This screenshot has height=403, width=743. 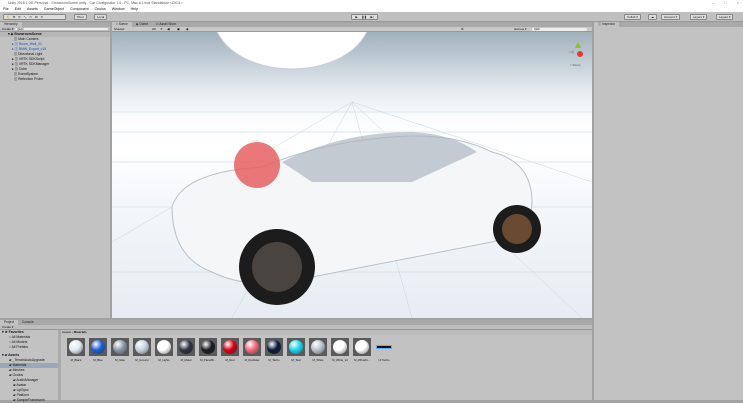 I want to click on tab-scene-label: Scene, so click(x=123, y=24).